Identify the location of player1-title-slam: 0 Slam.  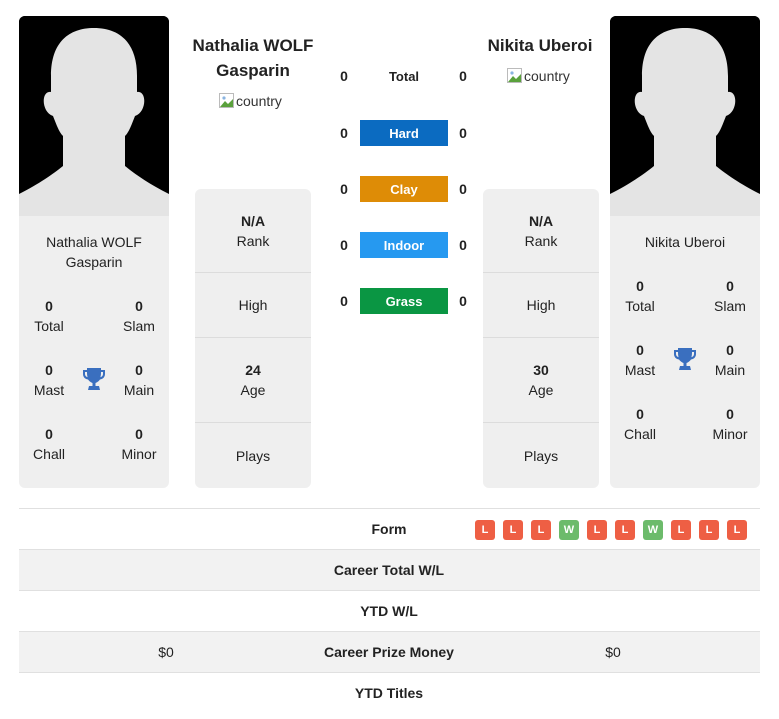
(139, 316).